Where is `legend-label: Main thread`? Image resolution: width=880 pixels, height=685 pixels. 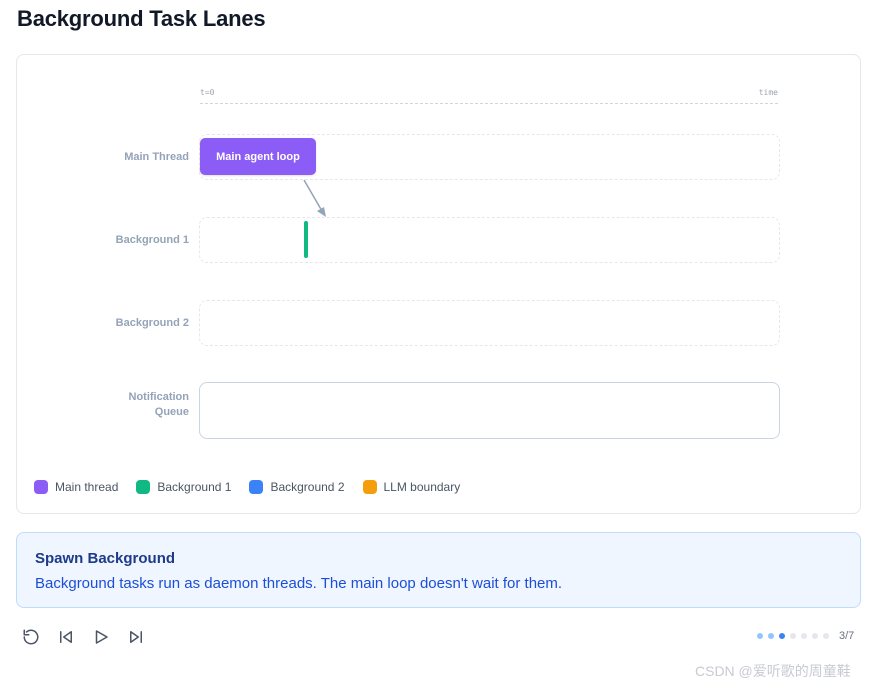
legend-label: Main thread is located at coordinates (87, 487).